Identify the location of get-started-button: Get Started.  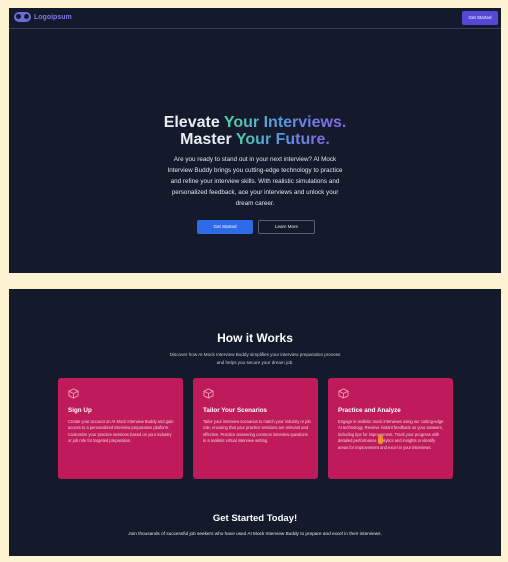
(225, 227).